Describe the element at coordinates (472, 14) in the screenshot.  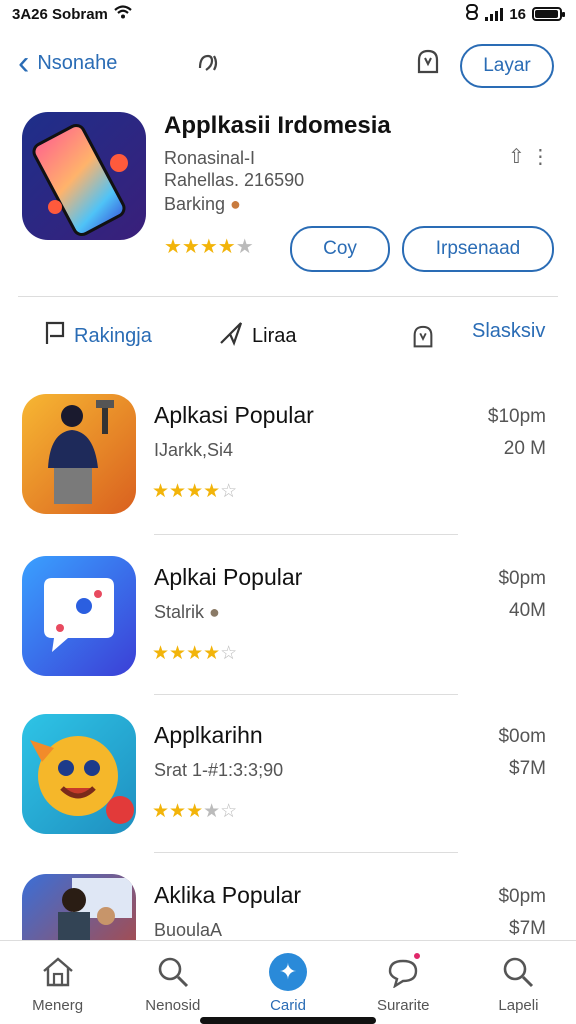
I see `link-icon` at that location.